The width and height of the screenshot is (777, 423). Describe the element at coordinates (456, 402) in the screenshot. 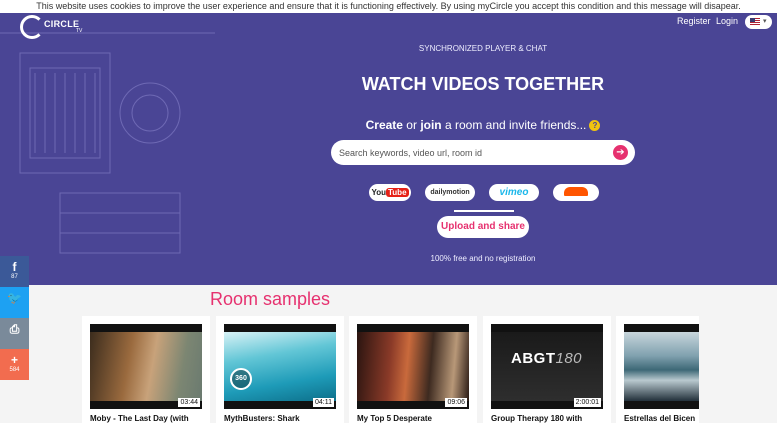

I see `video-duration: 09:06` at that location.